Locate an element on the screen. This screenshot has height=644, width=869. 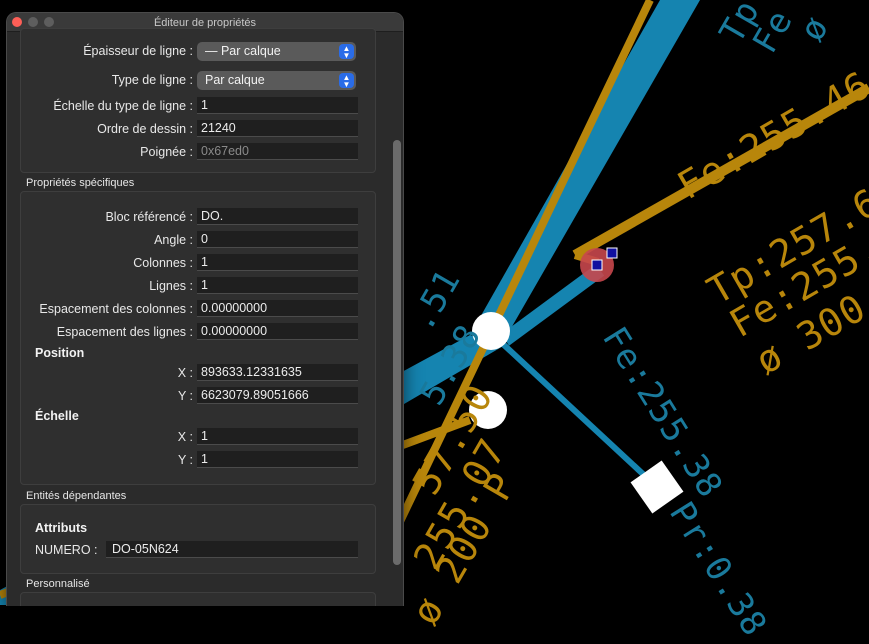
column-spacing-label: Espacement des colonnes : is located at coordinates (116, 309).